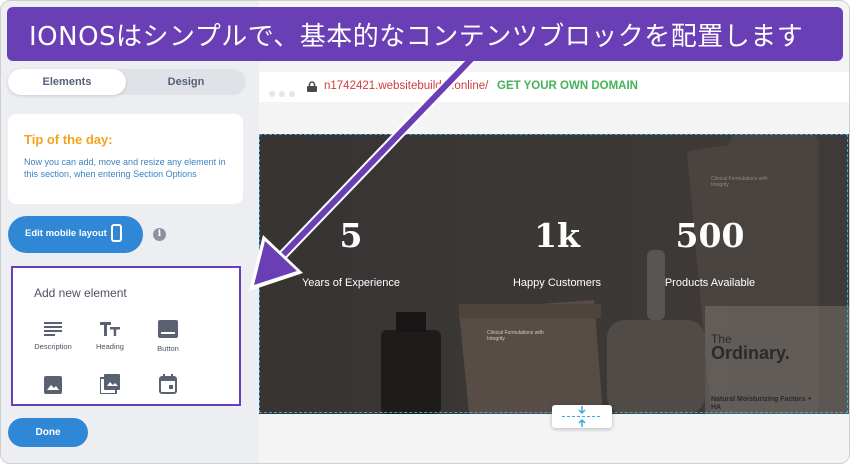  Describe the element at coordinates (557, 283) in the screenshot. I see `stat-label-customers: Happy Customers` at that location.